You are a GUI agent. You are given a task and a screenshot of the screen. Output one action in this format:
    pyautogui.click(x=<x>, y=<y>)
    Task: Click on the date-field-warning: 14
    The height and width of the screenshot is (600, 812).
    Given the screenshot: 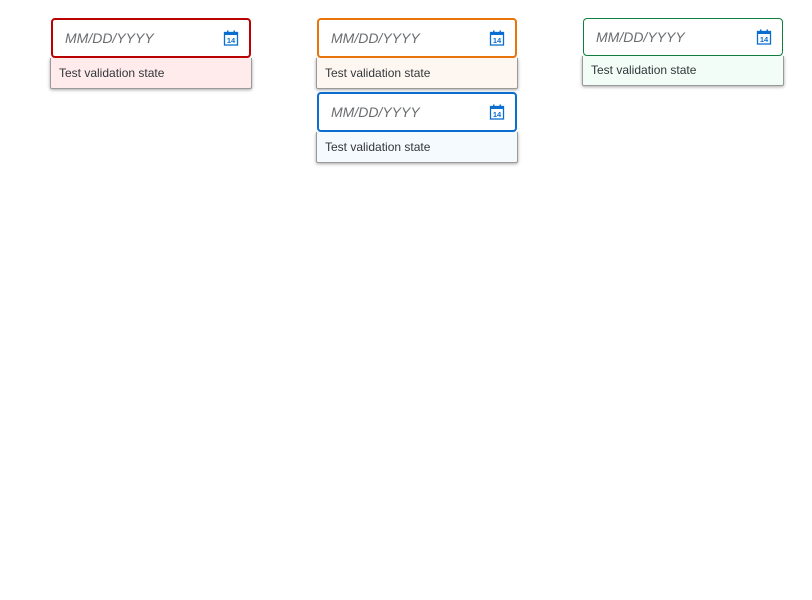 What is the action you would take?
    pyautogui.click(x=417, y=38)
    